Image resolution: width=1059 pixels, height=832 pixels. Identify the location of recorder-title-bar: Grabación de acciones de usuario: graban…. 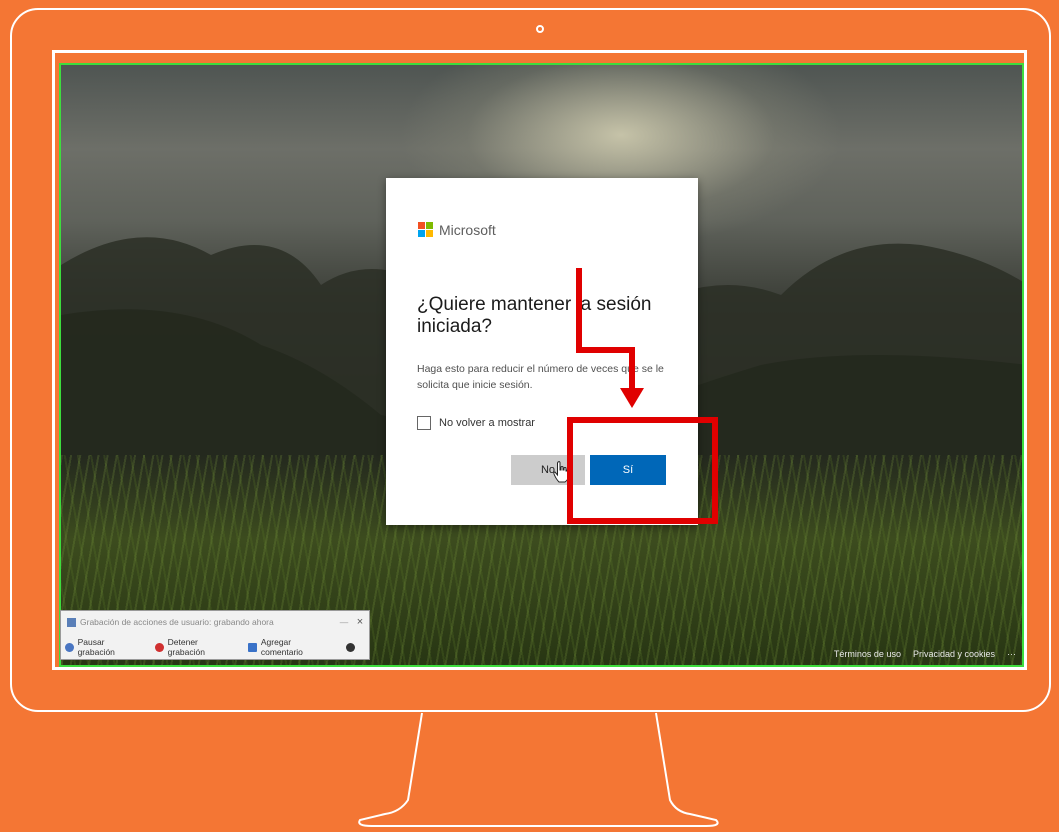
(215, 622).